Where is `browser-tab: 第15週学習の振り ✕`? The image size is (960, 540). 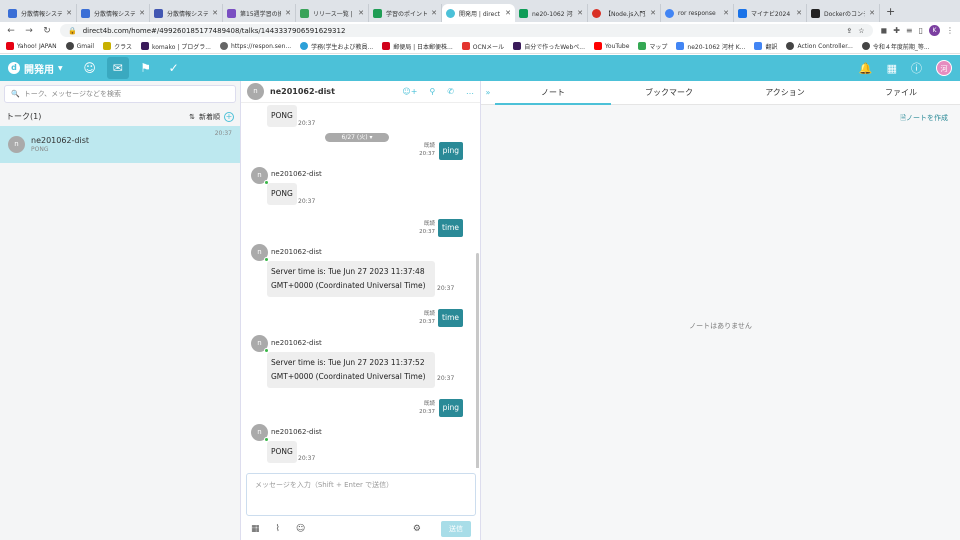
browser-tab: 第15週学習の振り ✕ is located at coordinates (259, 13).